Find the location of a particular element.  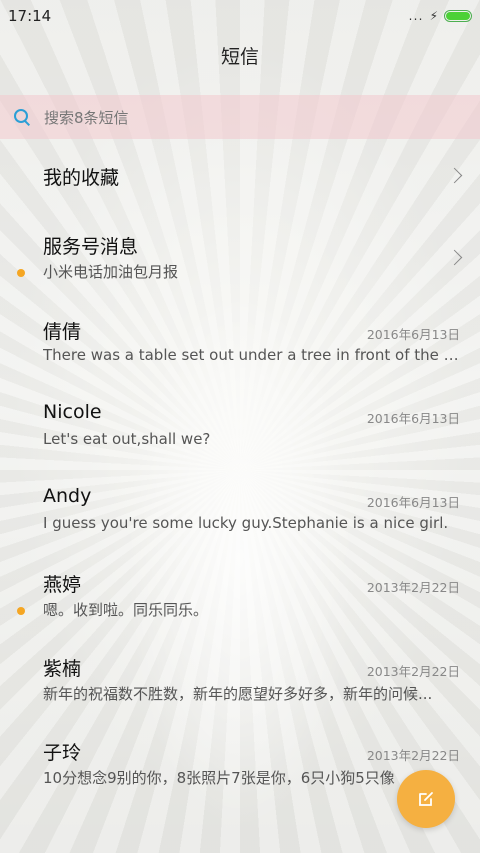

battery-icon is located at coordinates (458, 16).